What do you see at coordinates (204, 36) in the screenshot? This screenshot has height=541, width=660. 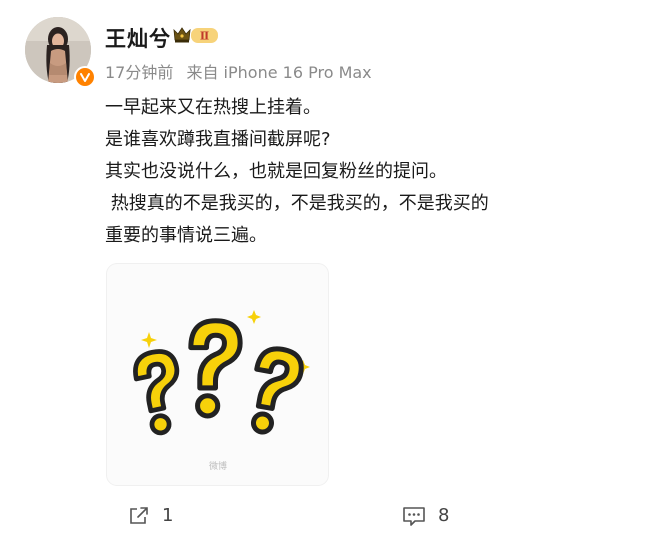 I see `member-level-text: Ⅱ` at bounding box center [204, 36].